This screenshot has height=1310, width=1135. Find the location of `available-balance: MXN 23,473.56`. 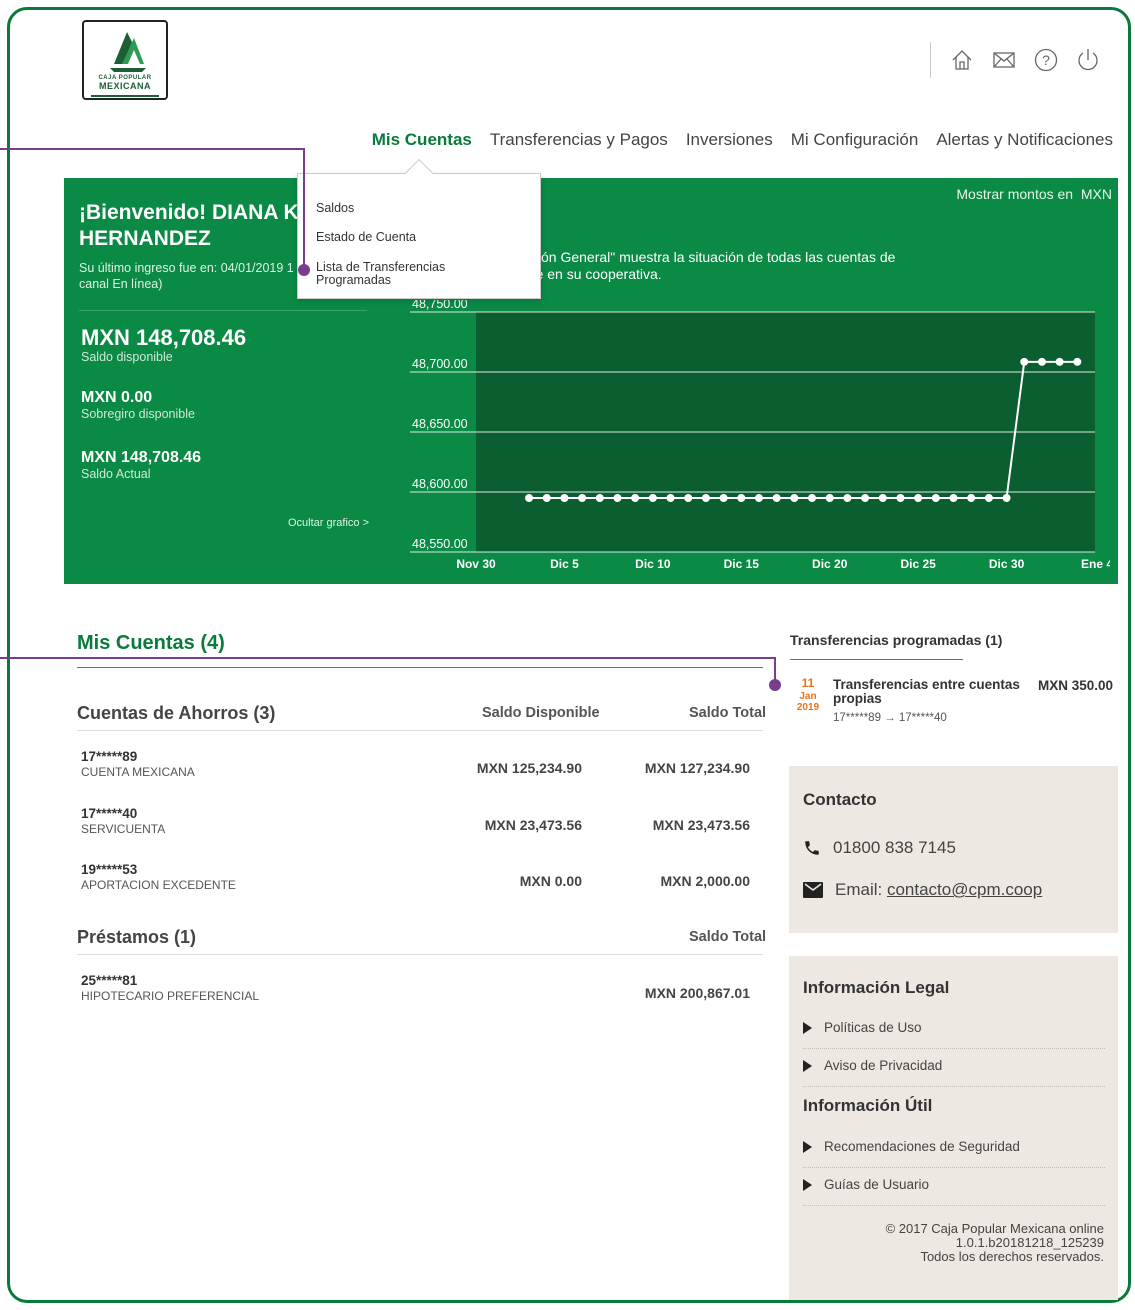

available-balance: MXN 23,473.56 is located at coordinates (533, 825).